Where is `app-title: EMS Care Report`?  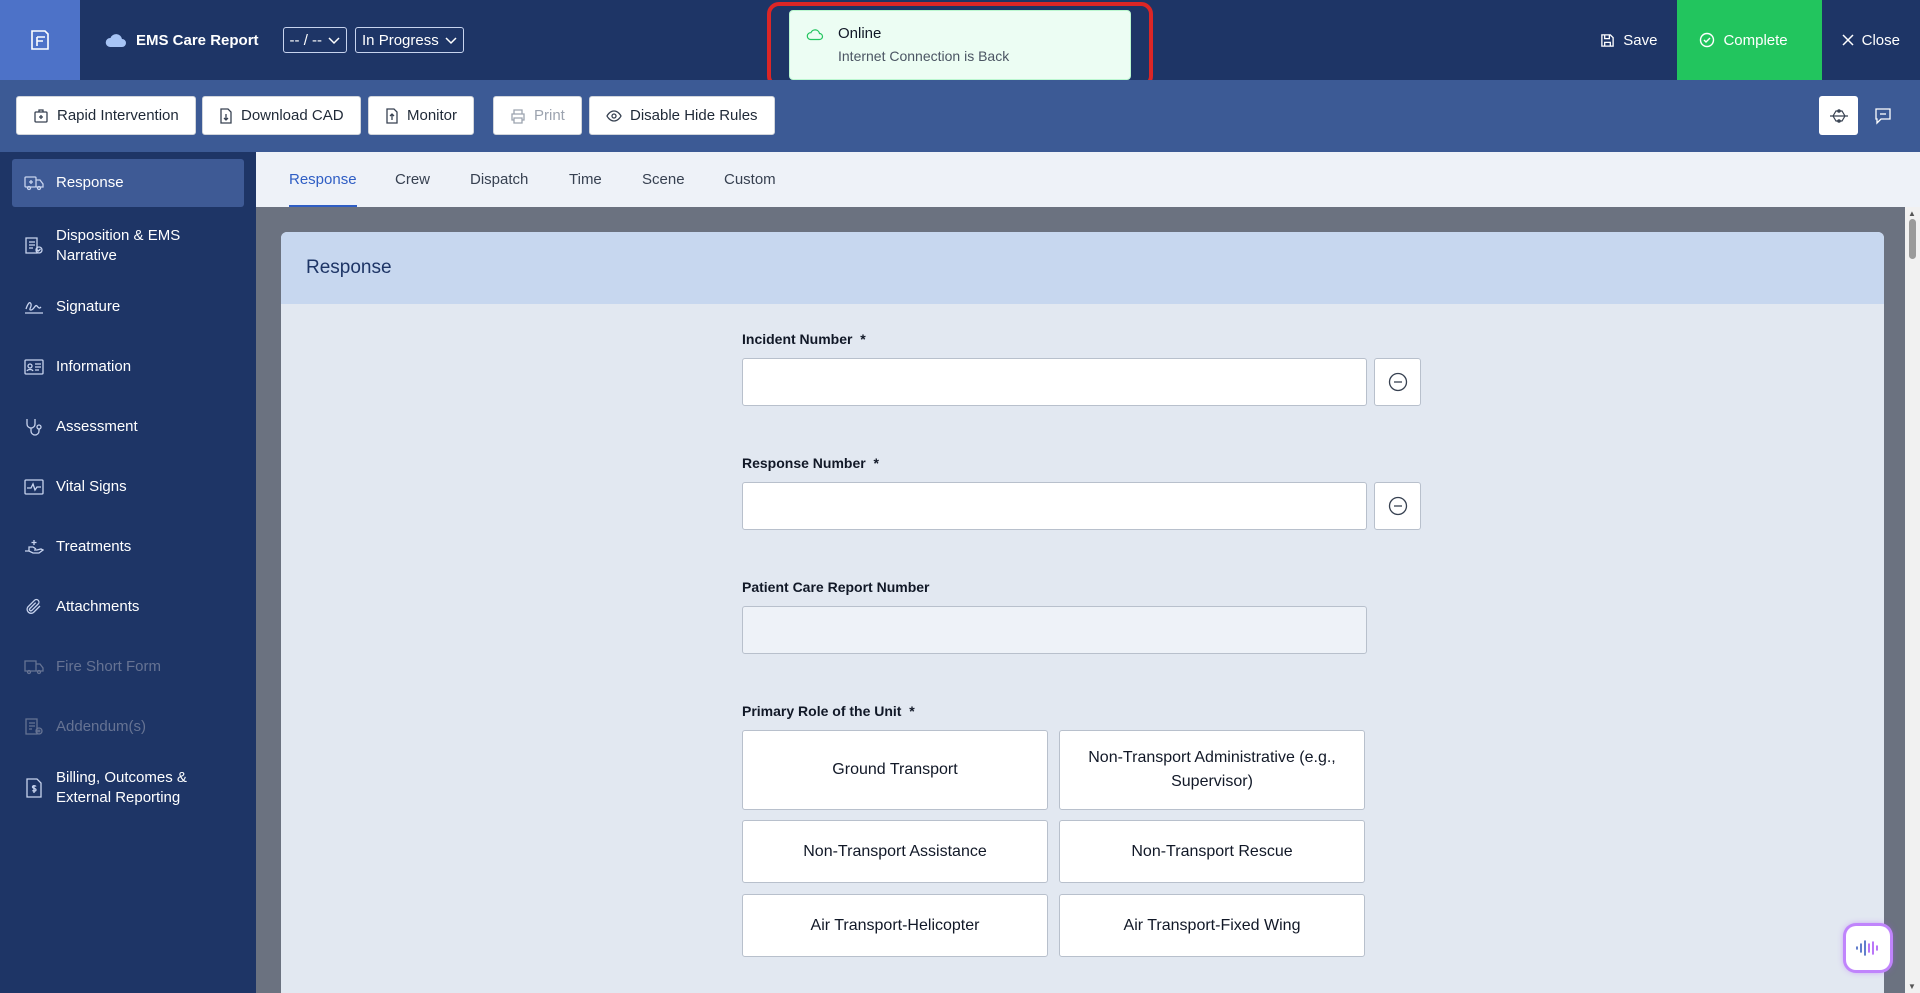 app-title: EMS Care Report is located at coordinates (181, 40).